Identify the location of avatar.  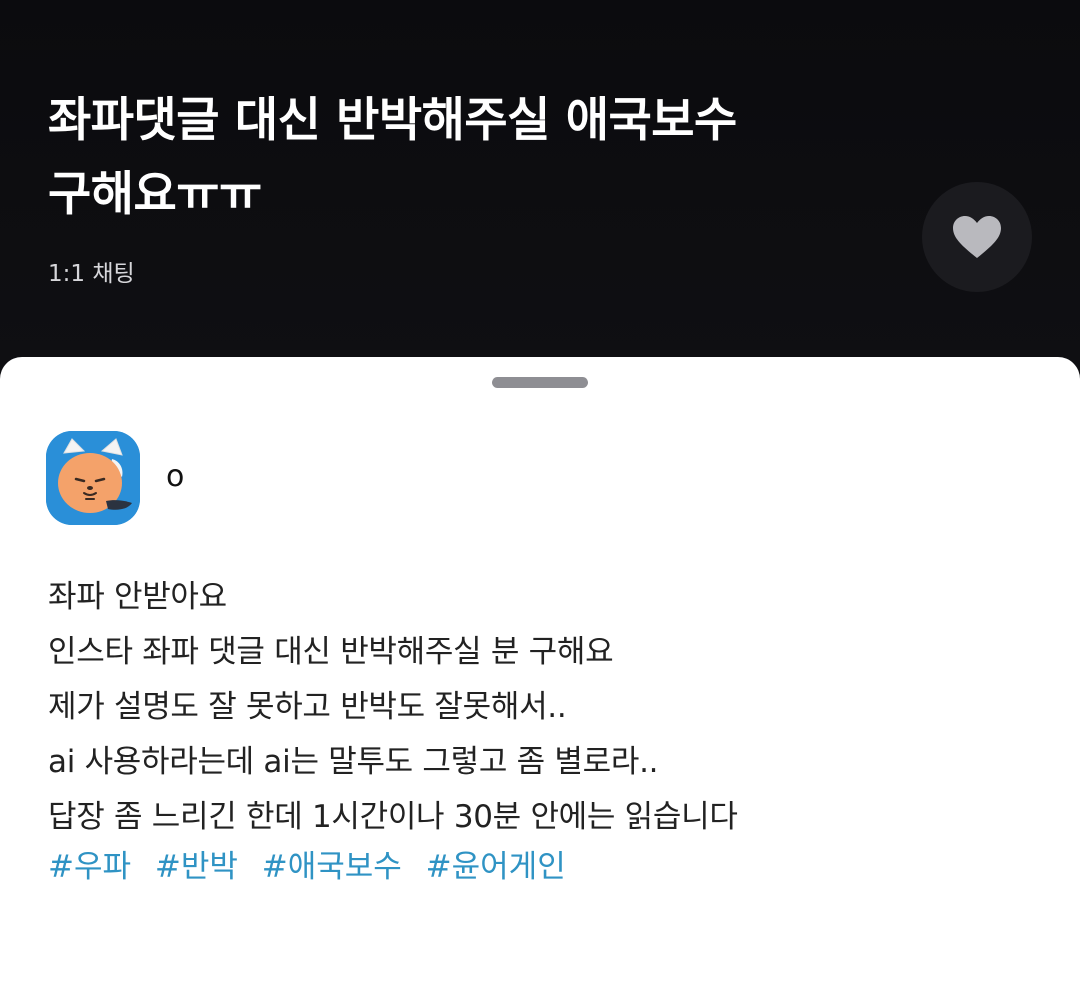
(93, 478).